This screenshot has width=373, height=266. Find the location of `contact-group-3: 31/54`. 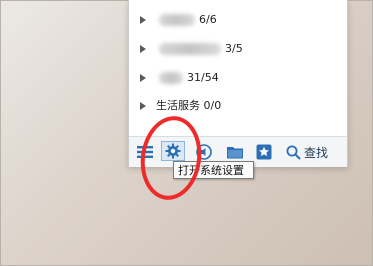

contact-group-3: 31/54 is located at coordinates (238, 78).